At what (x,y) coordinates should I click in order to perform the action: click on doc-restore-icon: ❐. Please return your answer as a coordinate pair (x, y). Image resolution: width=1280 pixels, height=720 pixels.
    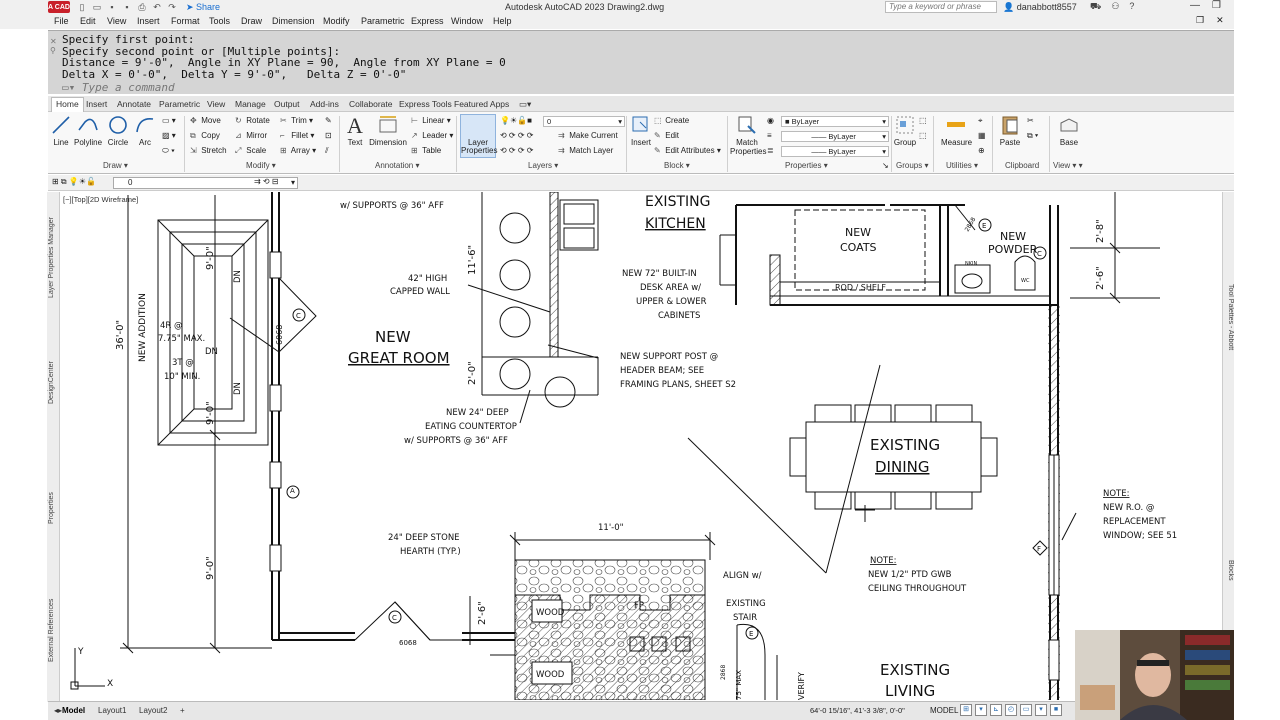
    Looking at the image, I should click on (1200, 20).